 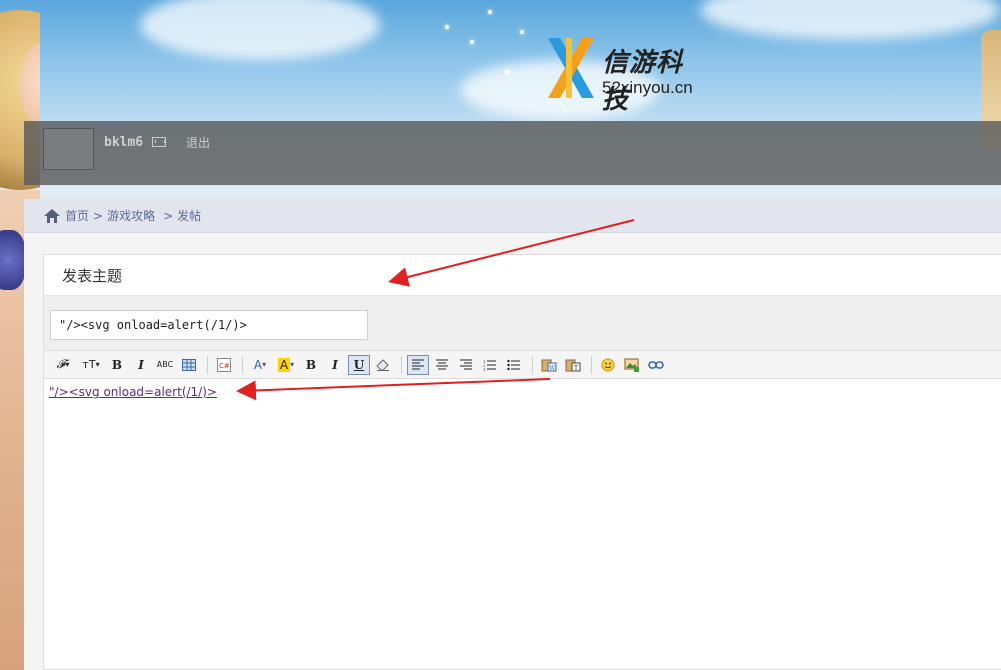 What do you see at coordinates (514, 365) in the screenshot?
I see `unordered-list-icon` at bounding box center [514, 365].